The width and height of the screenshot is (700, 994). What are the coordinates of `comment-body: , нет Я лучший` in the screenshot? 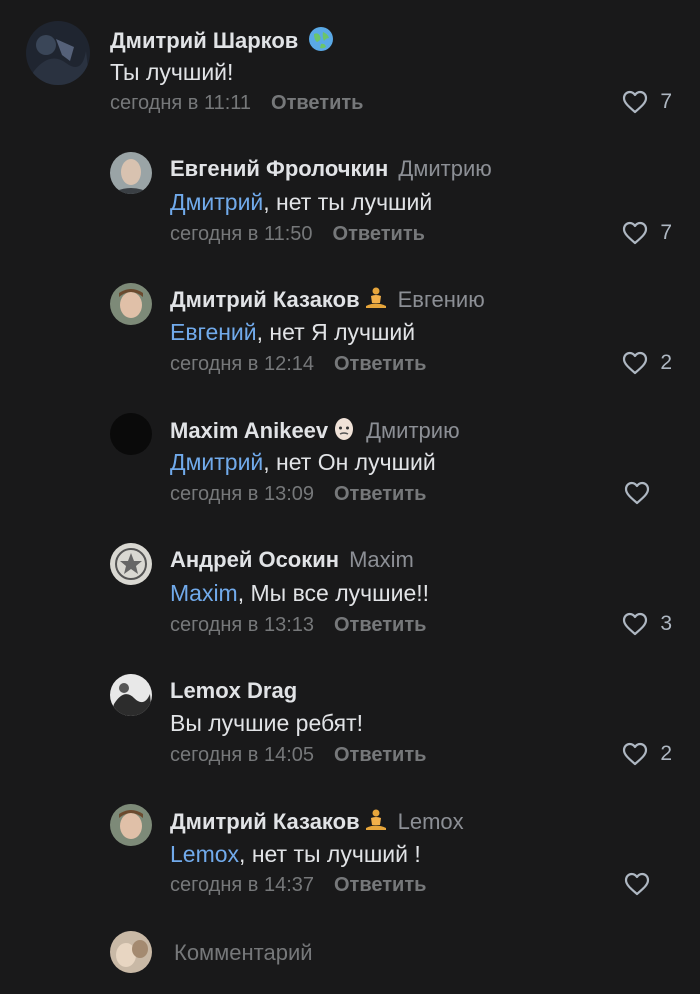 It's located at (336, 332).